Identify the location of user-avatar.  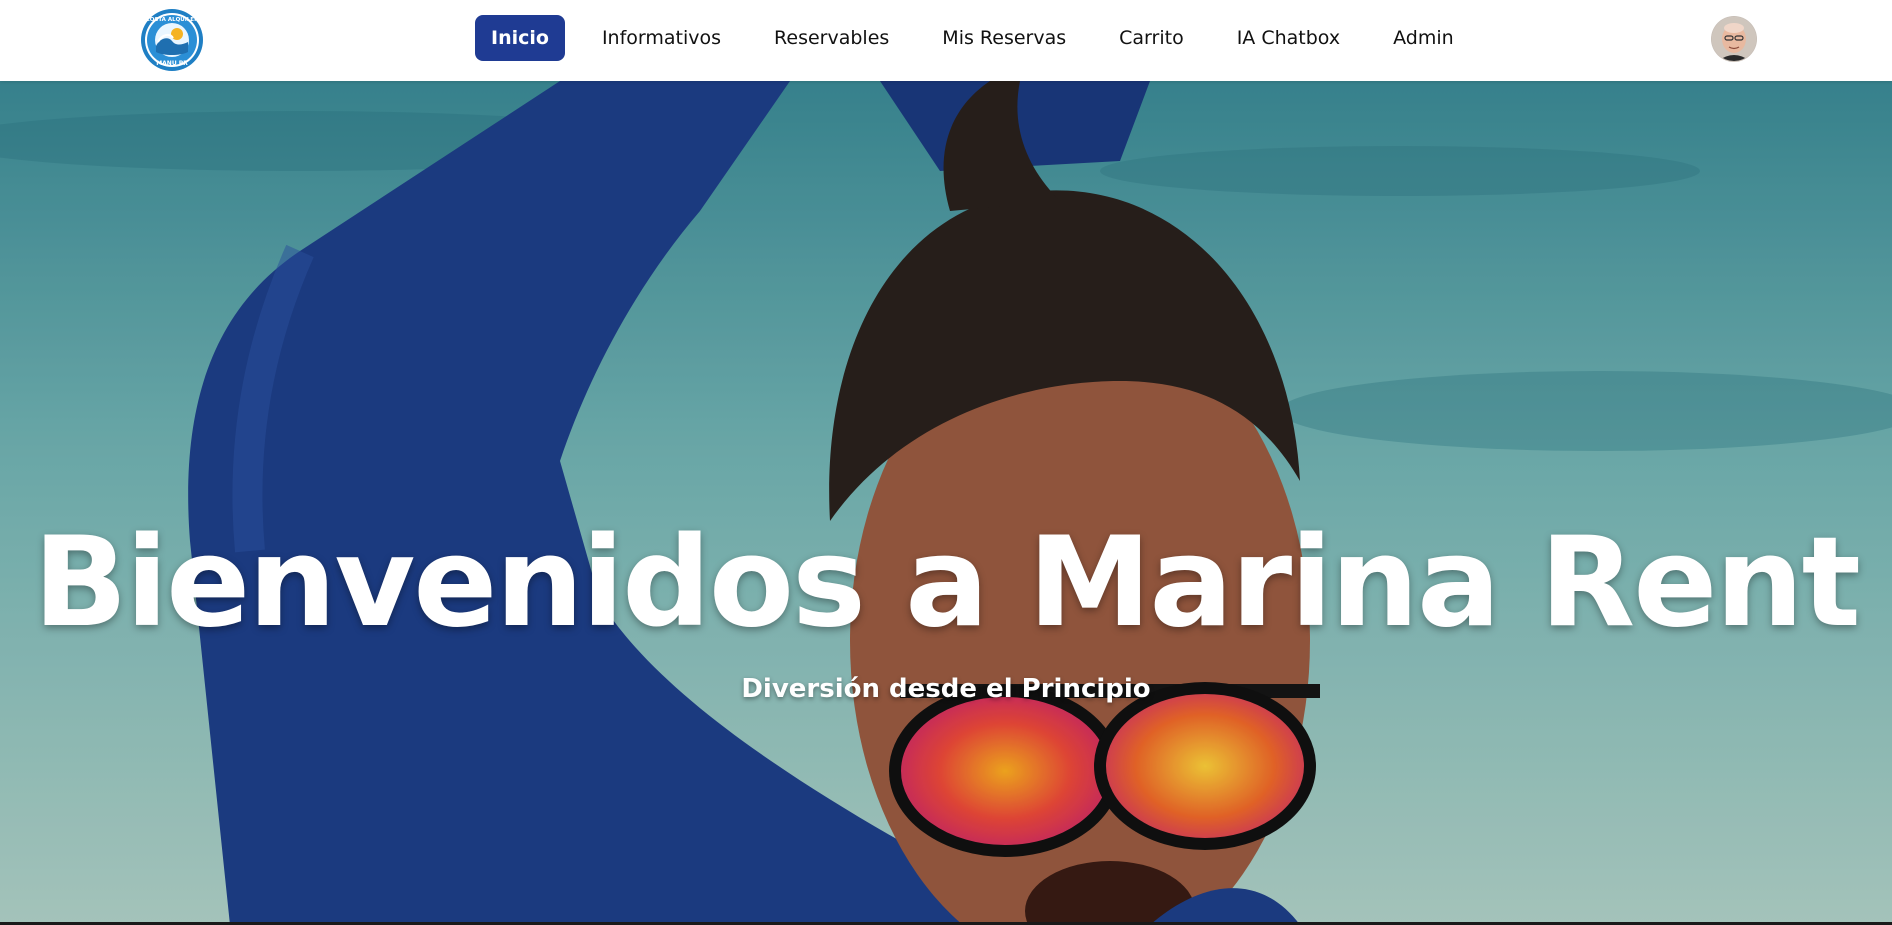
(1734, 39).